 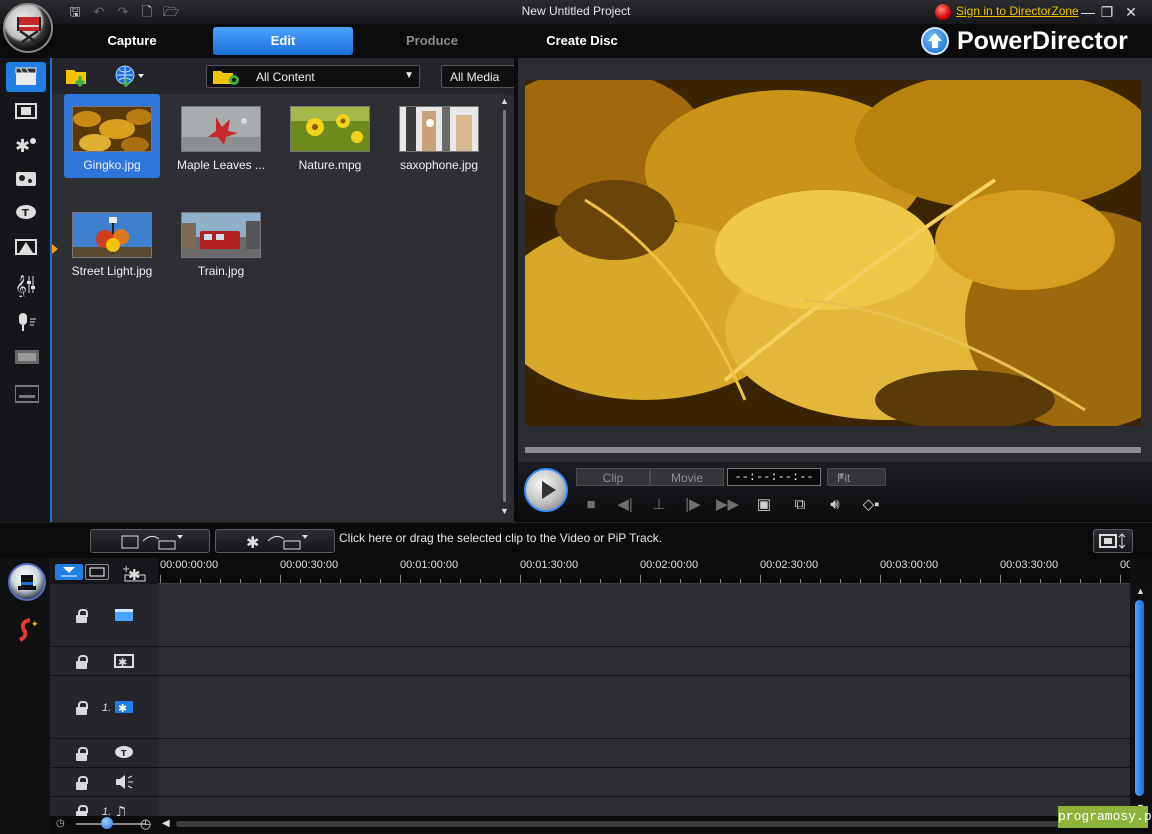 I want to click on timeline-vertical-scrollbar: ▲ ▼, so click(x=1141, y=700).